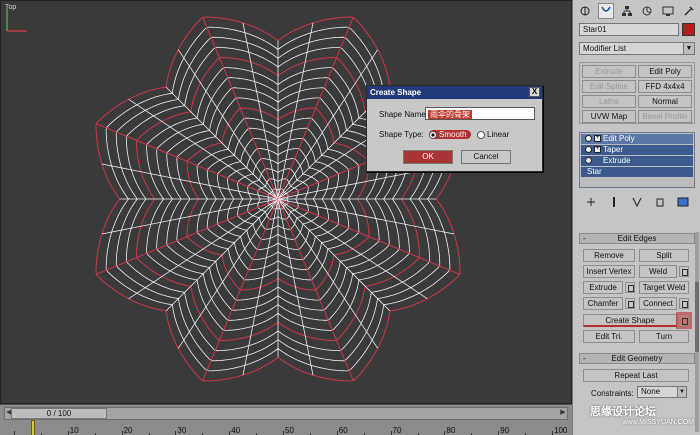 The height and width of the screenshot is (435, 700). What do you see at coordinates (534, 92) in the screenshot?
I see `close-icon: X` at bounding box center [534, 92].